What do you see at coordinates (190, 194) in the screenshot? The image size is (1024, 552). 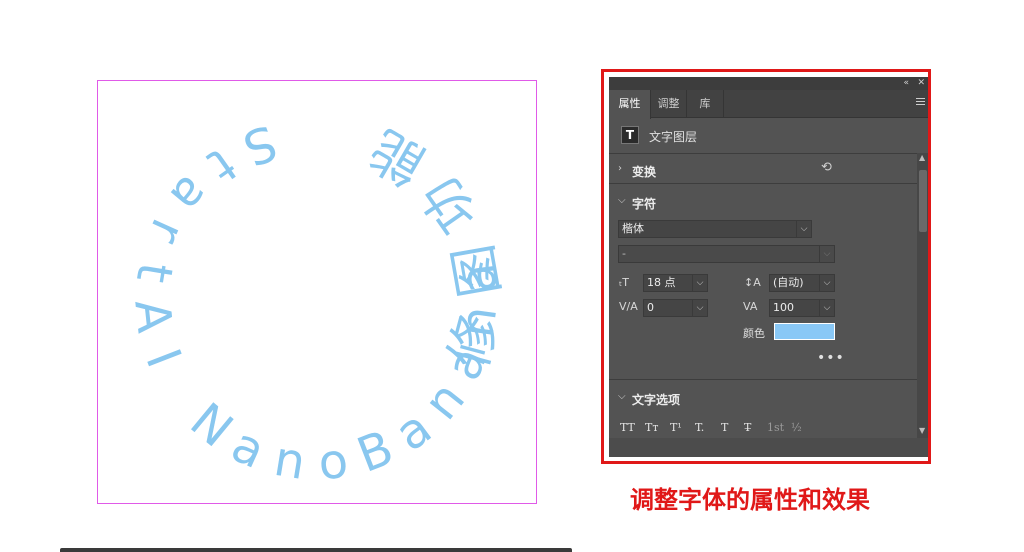 I see `circle-text-latin-glyph: a` at bounding box center [190, 194].